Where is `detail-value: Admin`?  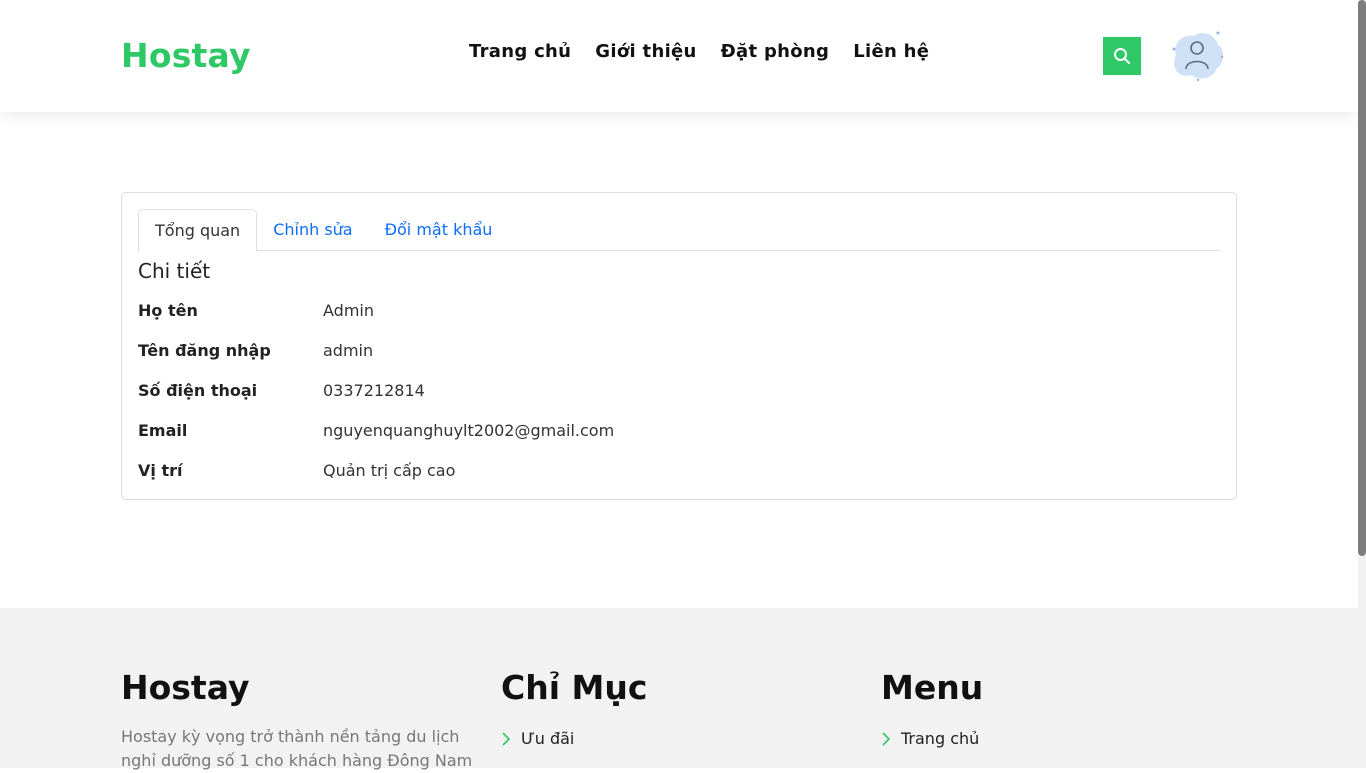 detail-value: Admin is located at coordinates (348, 310).